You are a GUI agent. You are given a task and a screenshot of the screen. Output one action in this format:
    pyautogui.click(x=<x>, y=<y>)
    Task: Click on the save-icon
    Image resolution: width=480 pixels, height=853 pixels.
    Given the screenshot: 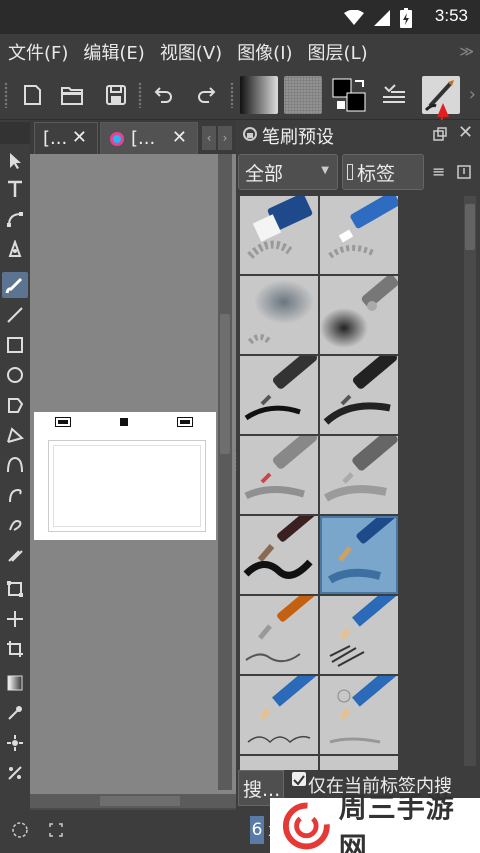 What is the action you would take?
    pyautogui.click(x=116, y=95)
    